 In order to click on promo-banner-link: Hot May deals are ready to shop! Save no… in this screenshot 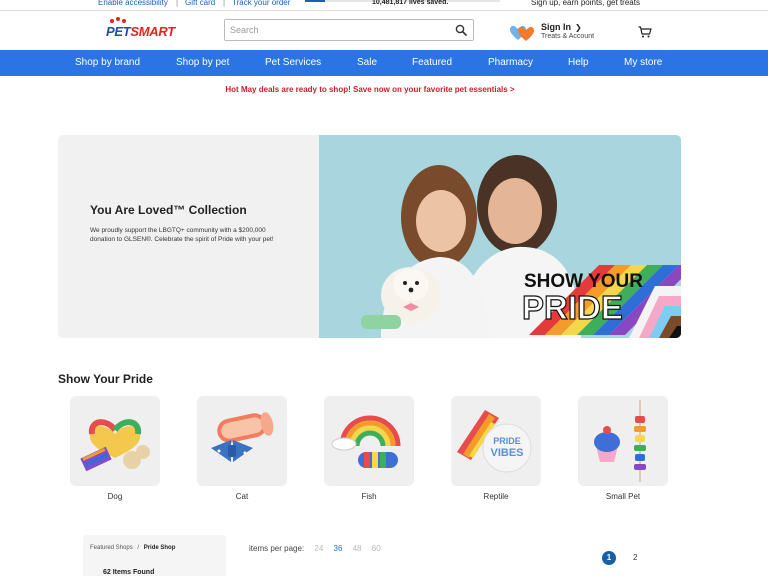, I will do `click(370, 89)`.